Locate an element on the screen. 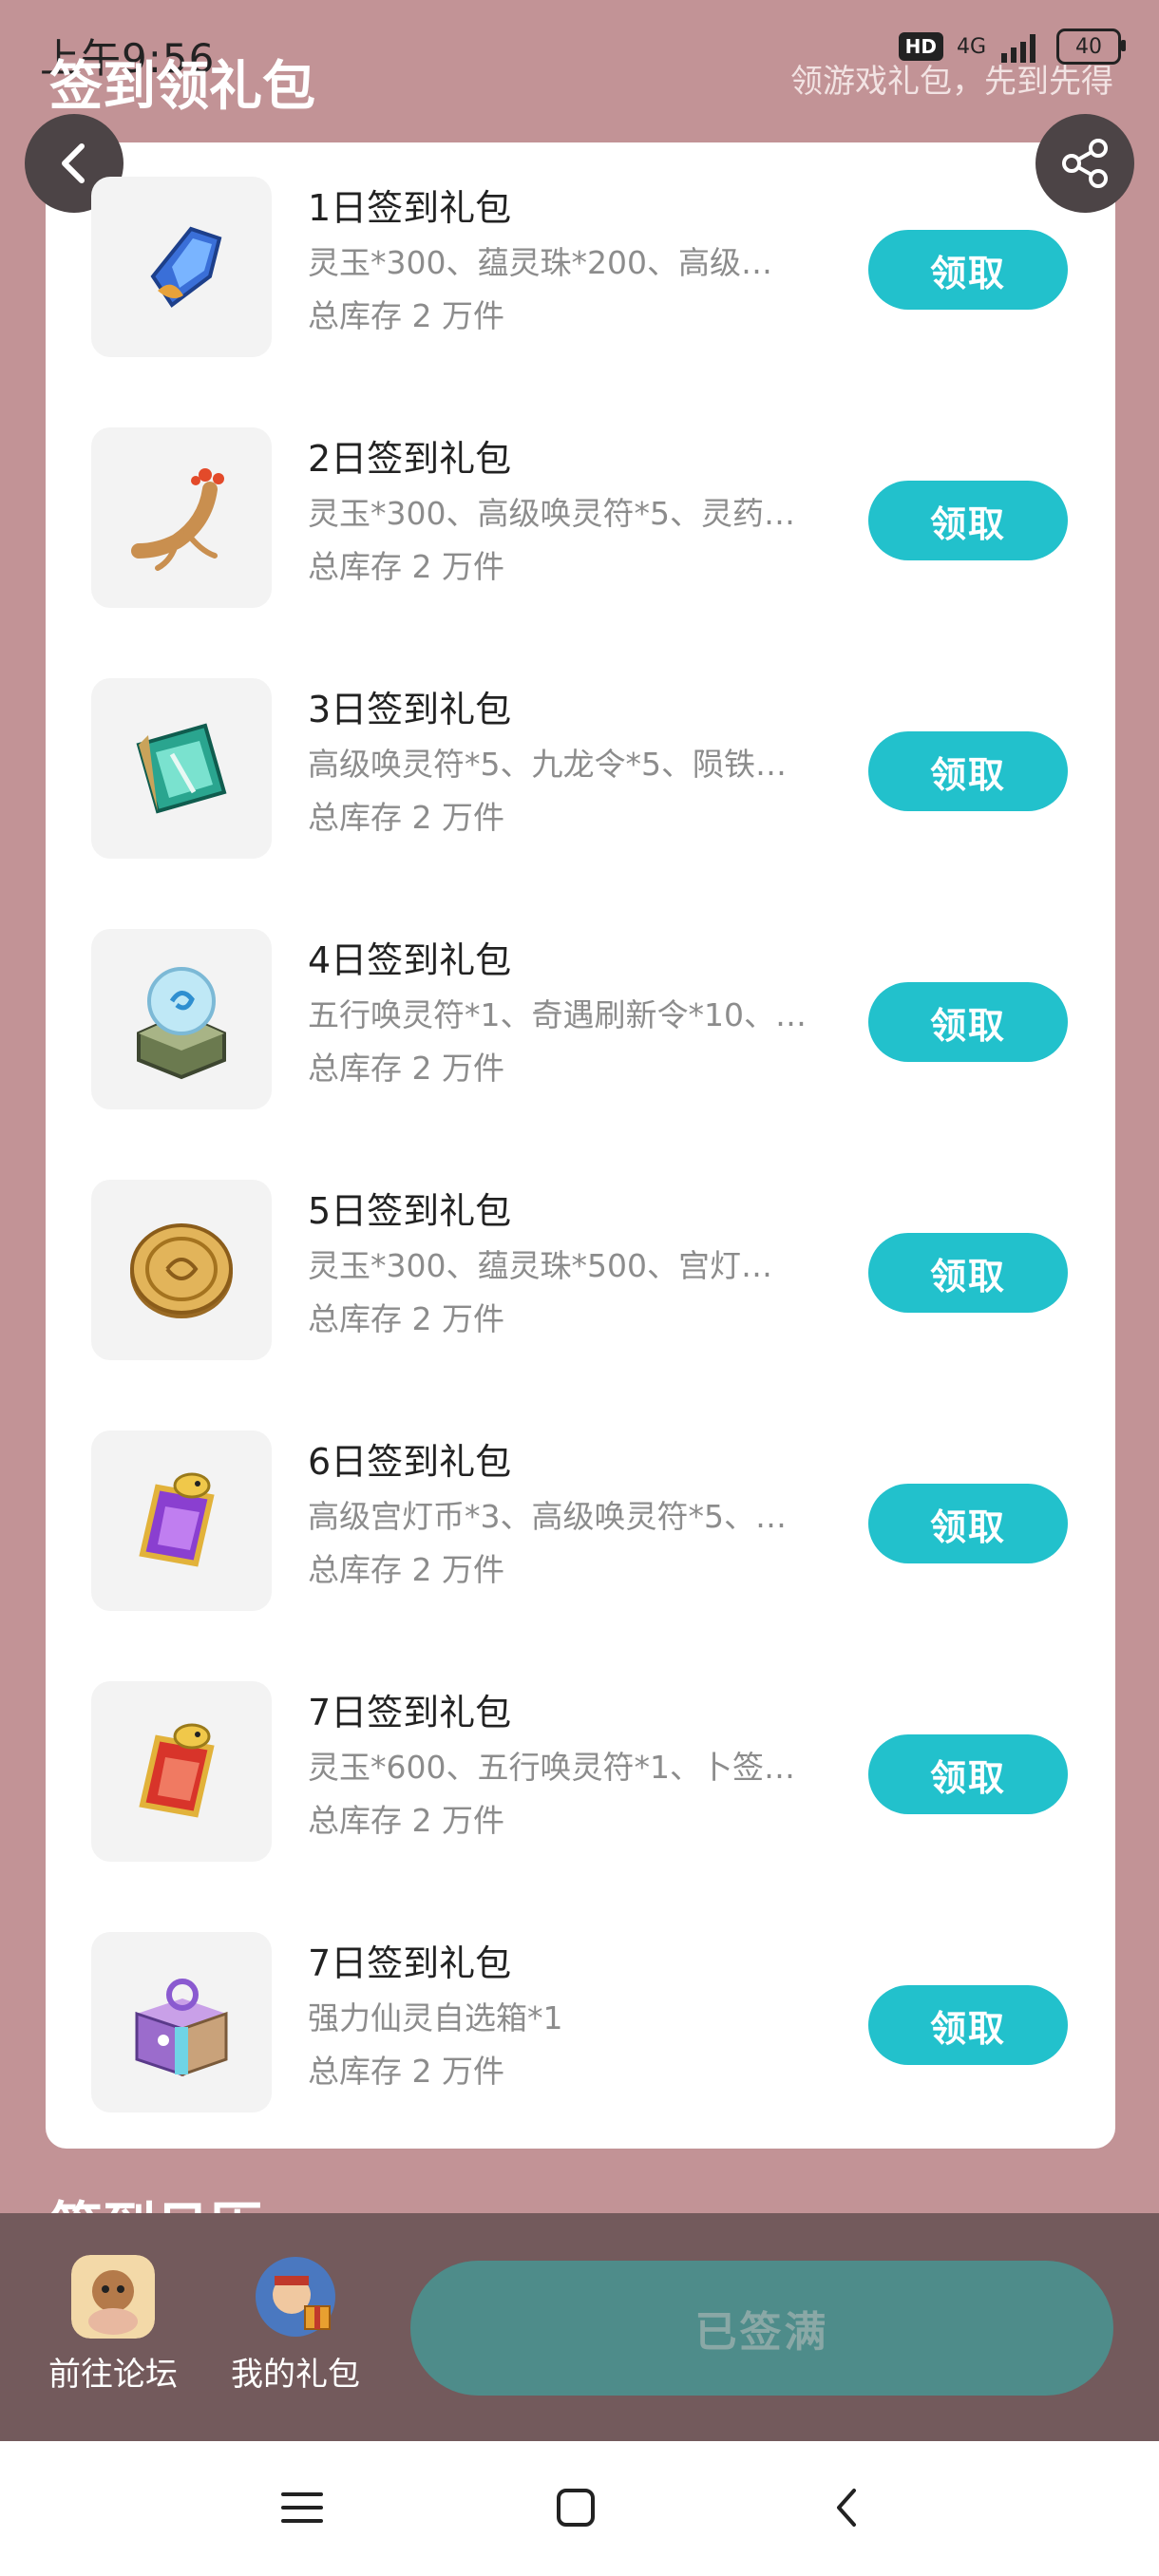  forum-link: 前往论坛 is located at coordinates (113, 2325).